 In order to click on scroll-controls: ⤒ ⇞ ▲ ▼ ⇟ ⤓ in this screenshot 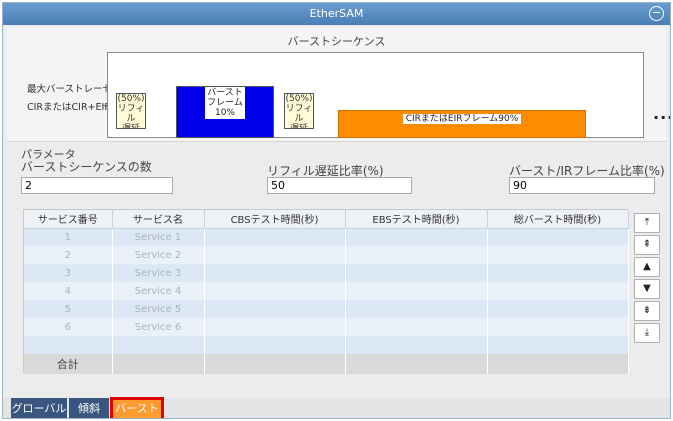, I will do `click(647, 280)`.